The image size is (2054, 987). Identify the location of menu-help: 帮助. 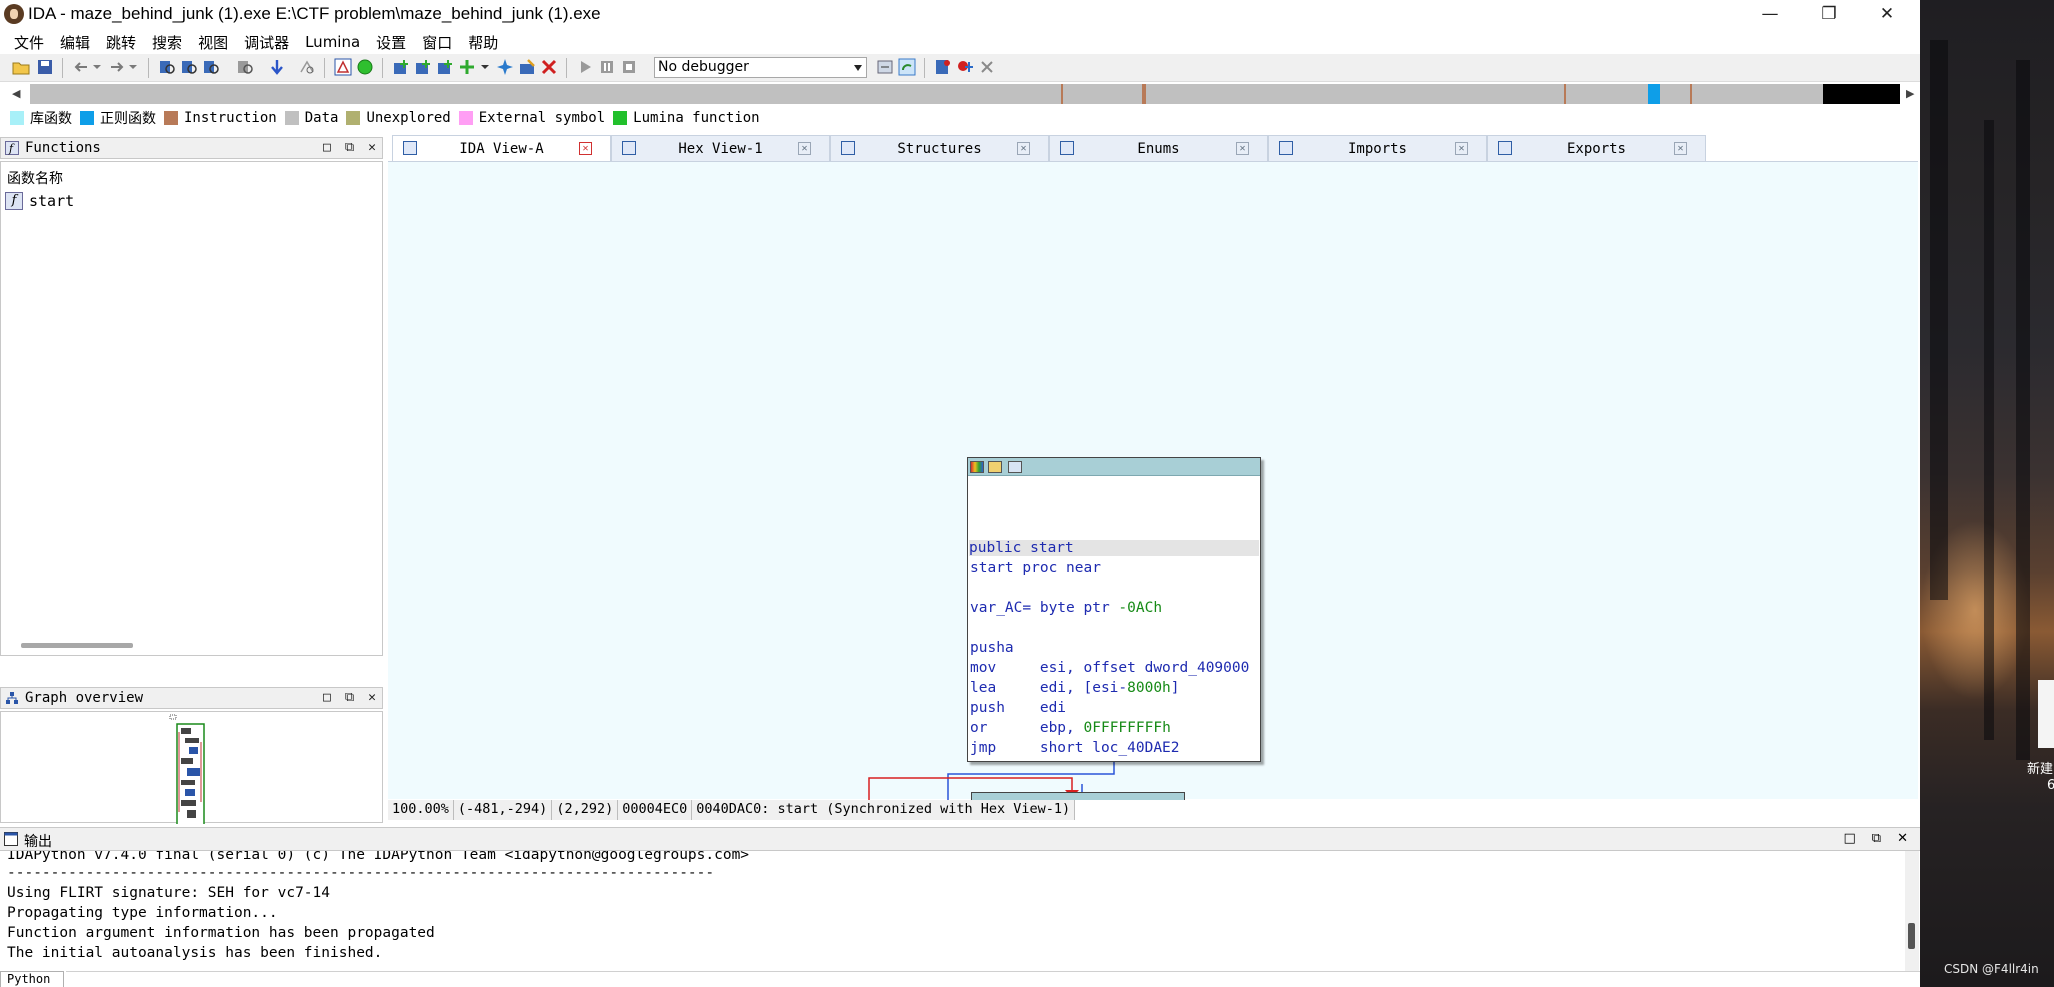
(483, 42).